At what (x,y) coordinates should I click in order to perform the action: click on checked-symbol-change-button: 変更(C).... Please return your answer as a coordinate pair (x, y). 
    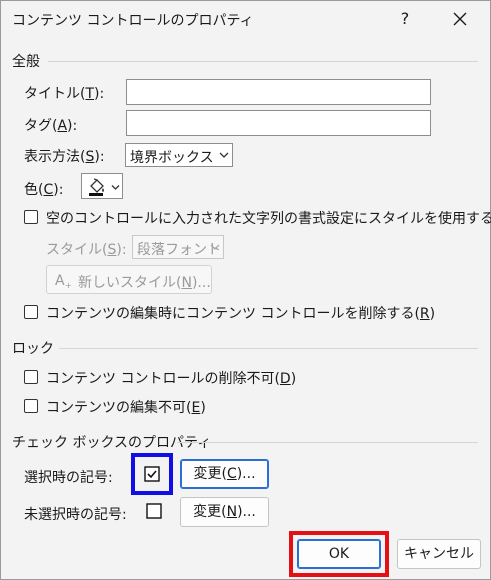
    Looking at the image, I should click on (224, 474).